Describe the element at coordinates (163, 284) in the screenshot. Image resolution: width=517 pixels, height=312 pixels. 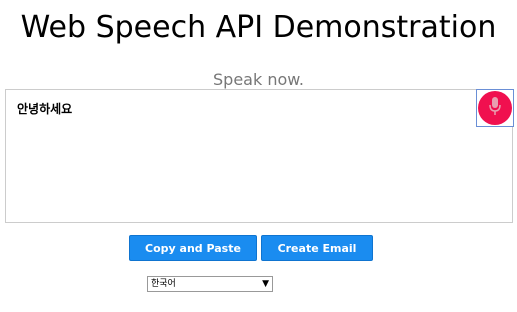
I see `language-select-value: 한국어` at that location.